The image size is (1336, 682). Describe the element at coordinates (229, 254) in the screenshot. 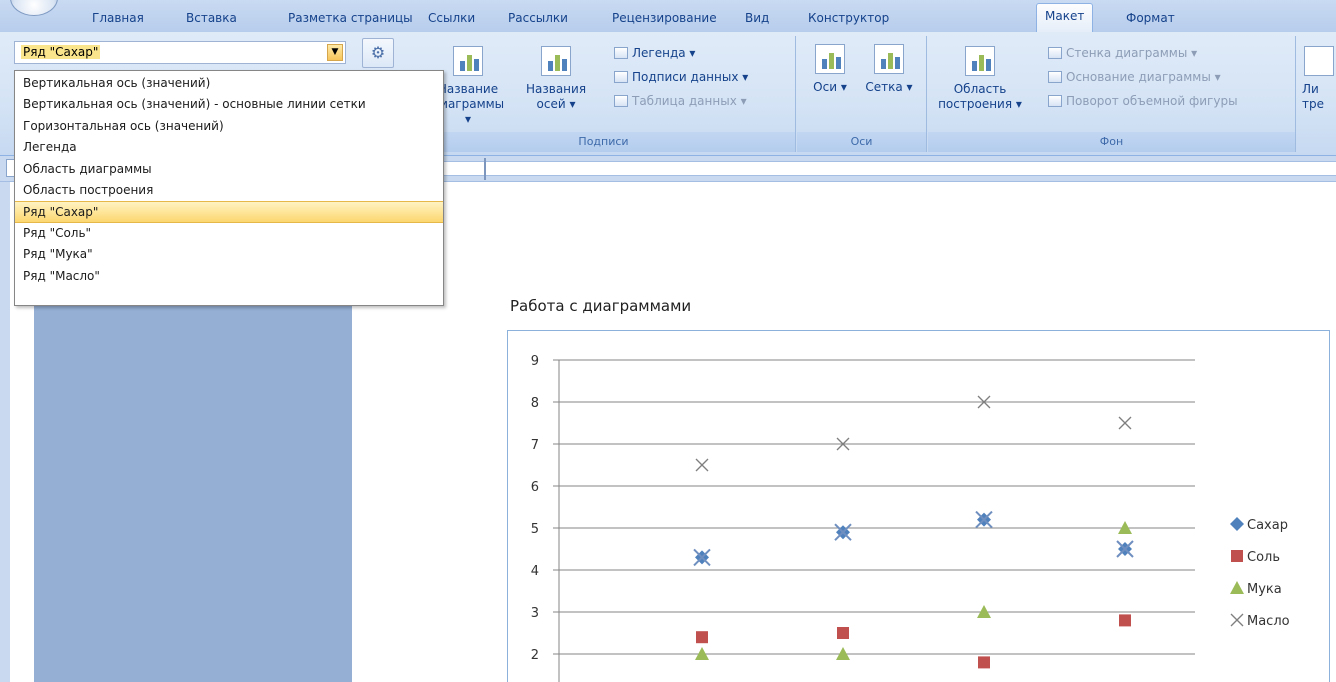

I see `dropdown-item: Ряд "Мука"` at that location.